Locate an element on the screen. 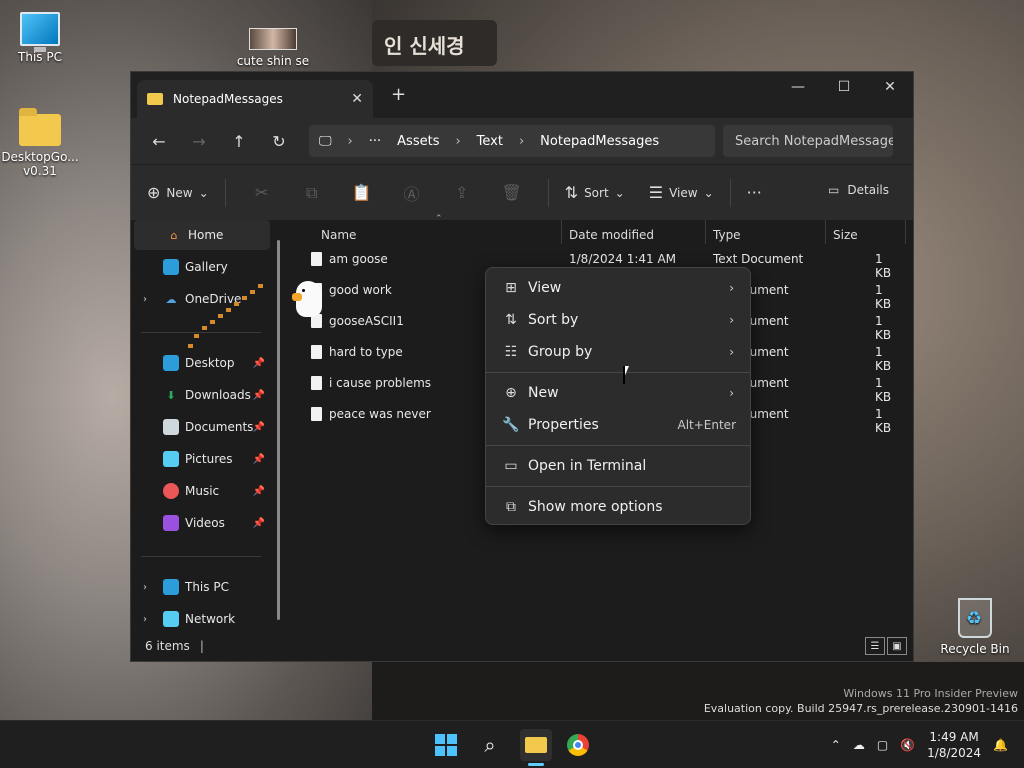 This screenshot has height=768, width=1024. details-view-button: ☰ is located at coordinates (875, 646).